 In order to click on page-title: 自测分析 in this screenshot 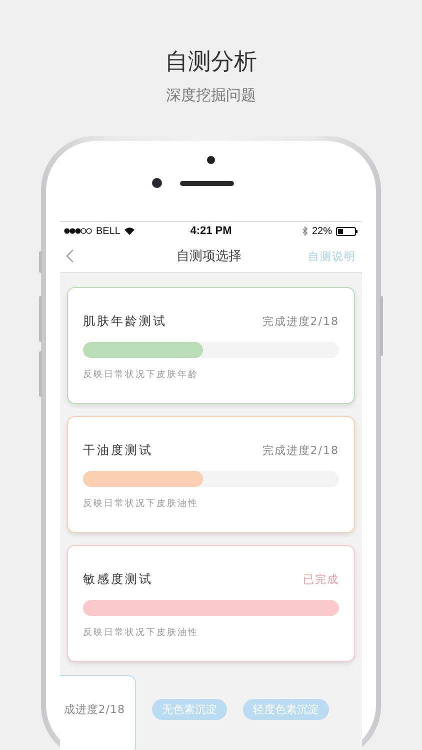, I will do `click(211, 62)`.